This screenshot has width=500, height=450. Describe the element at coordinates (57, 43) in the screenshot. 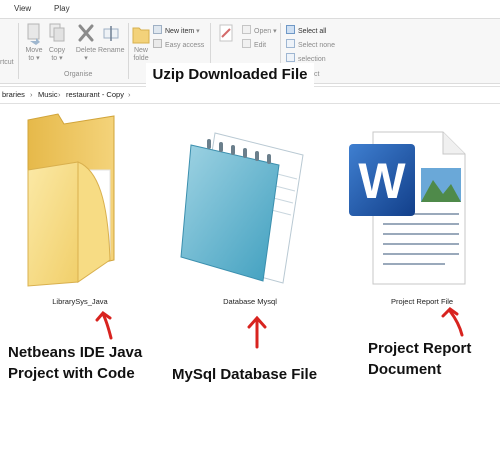

I see `copy-to-button: Copy to ▾` at that location.